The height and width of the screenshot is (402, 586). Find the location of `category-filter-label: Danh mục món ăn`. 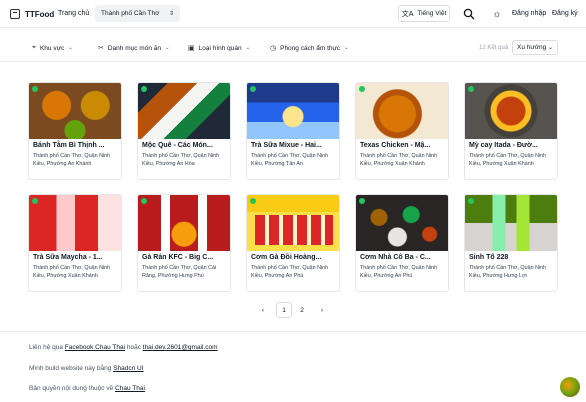

category-filter-label: Danh mục món ăn is located at coordinates (134, 48).